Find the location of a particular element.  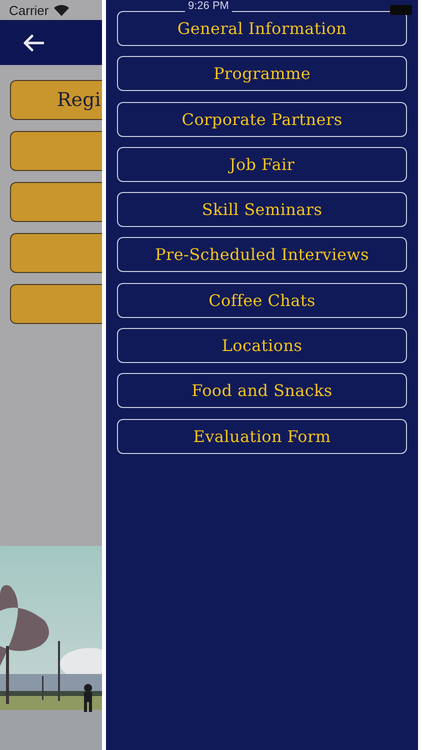

battery-icon is located at coordinates (401, 10).